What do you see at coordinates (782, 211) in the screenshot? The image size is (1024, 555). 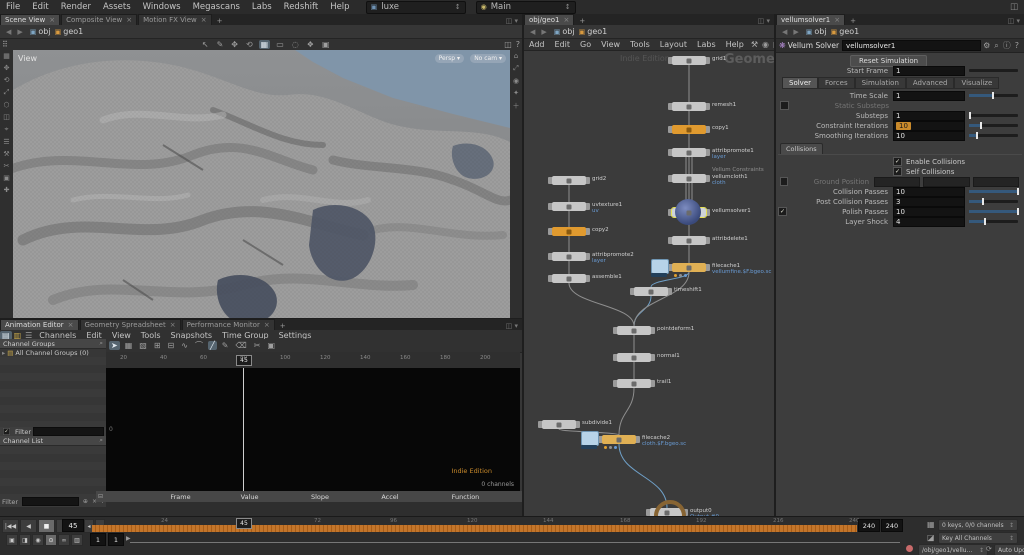 I see `polish-checkbox: ✓` at bounding box center [782, 211].